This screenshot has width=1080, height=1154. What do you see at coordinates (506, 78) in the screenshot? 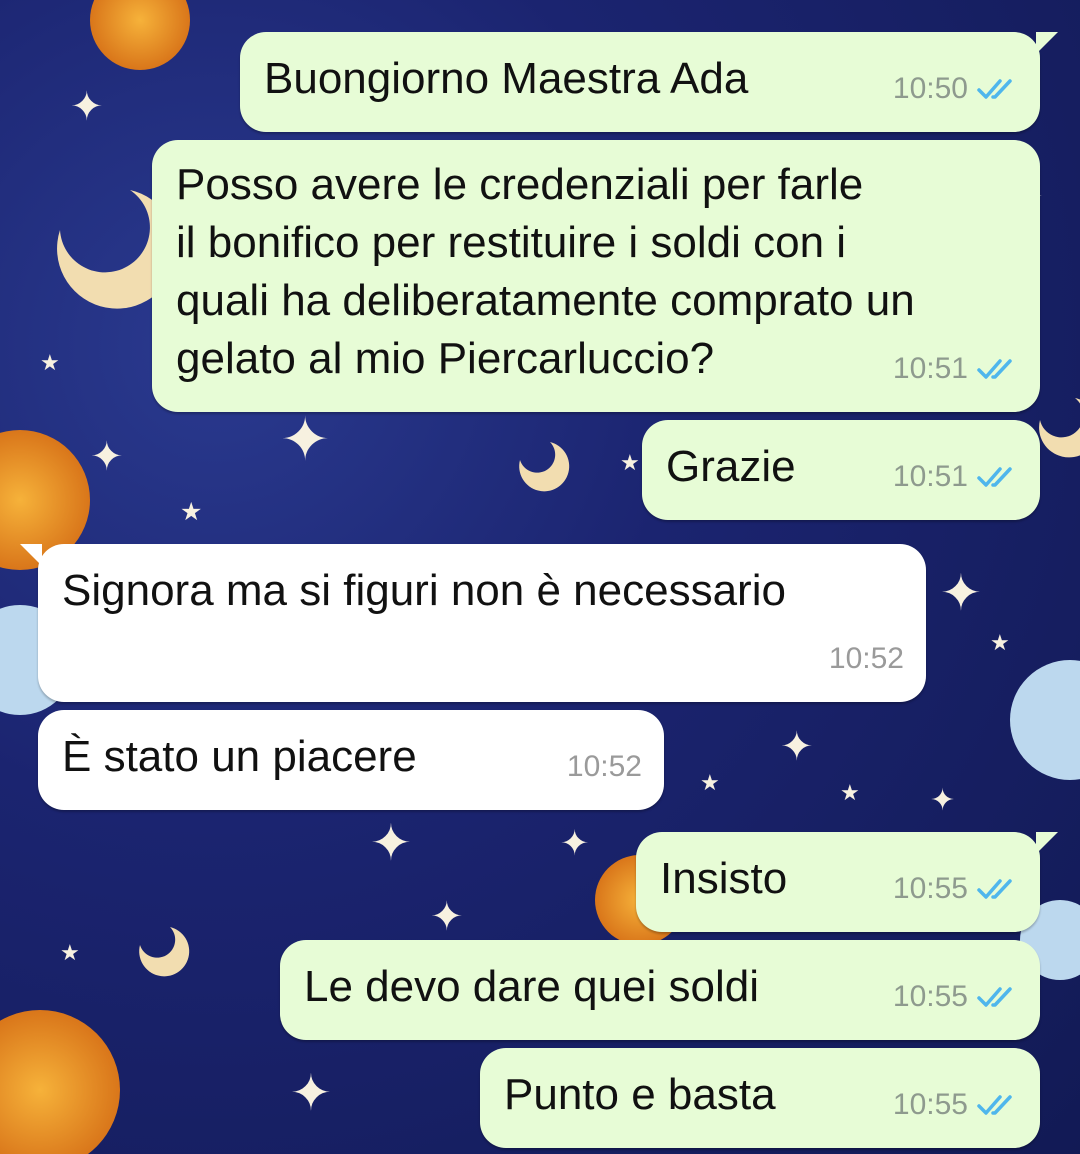
I see `message-text: Buongiorno Maestra Ada` at bounding box center [506, 78].